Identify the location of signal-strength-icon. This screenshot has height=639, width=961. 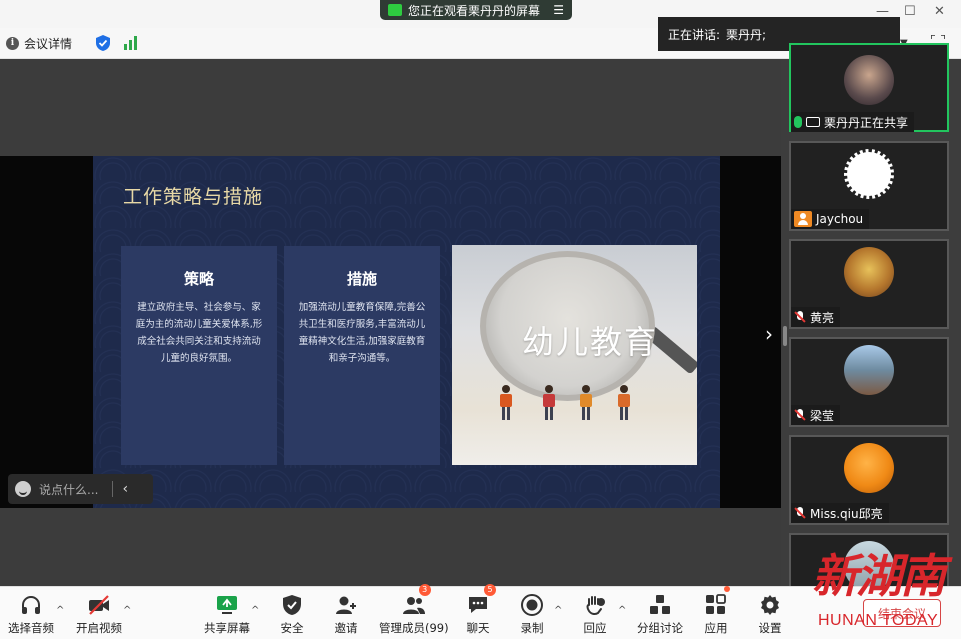
(131, 43).